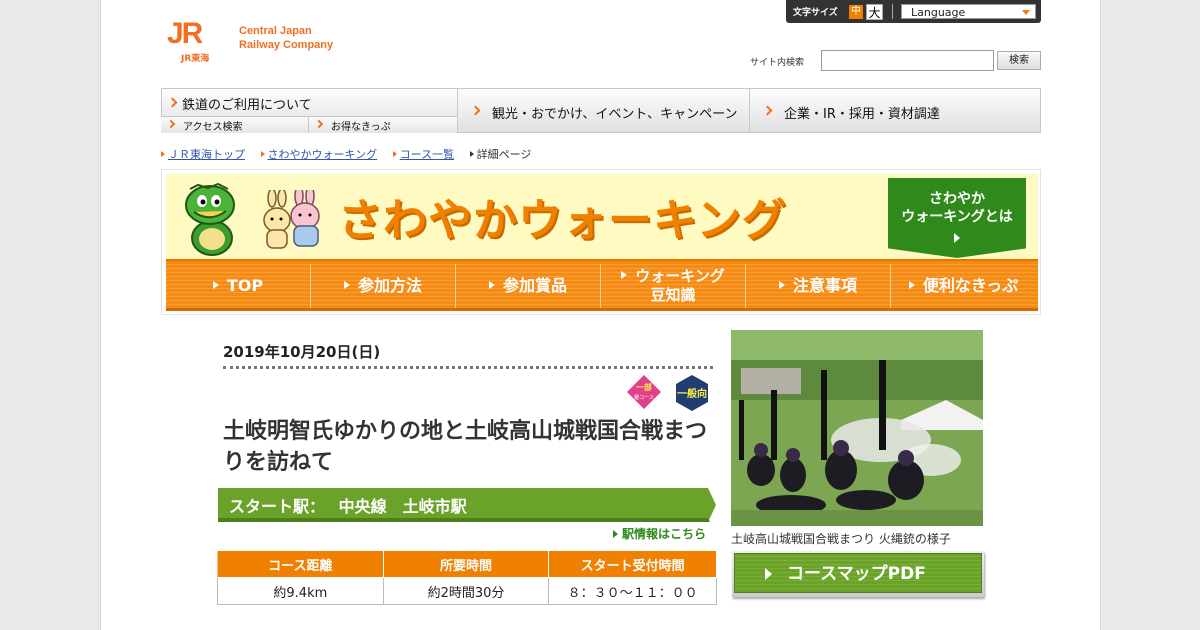 This screenshot has height=630, width=1200. What do you see at coordinates (275, 31) in the screenshot?
I see `company-name-line1: Central Japan` at bounding box center [275, 31].